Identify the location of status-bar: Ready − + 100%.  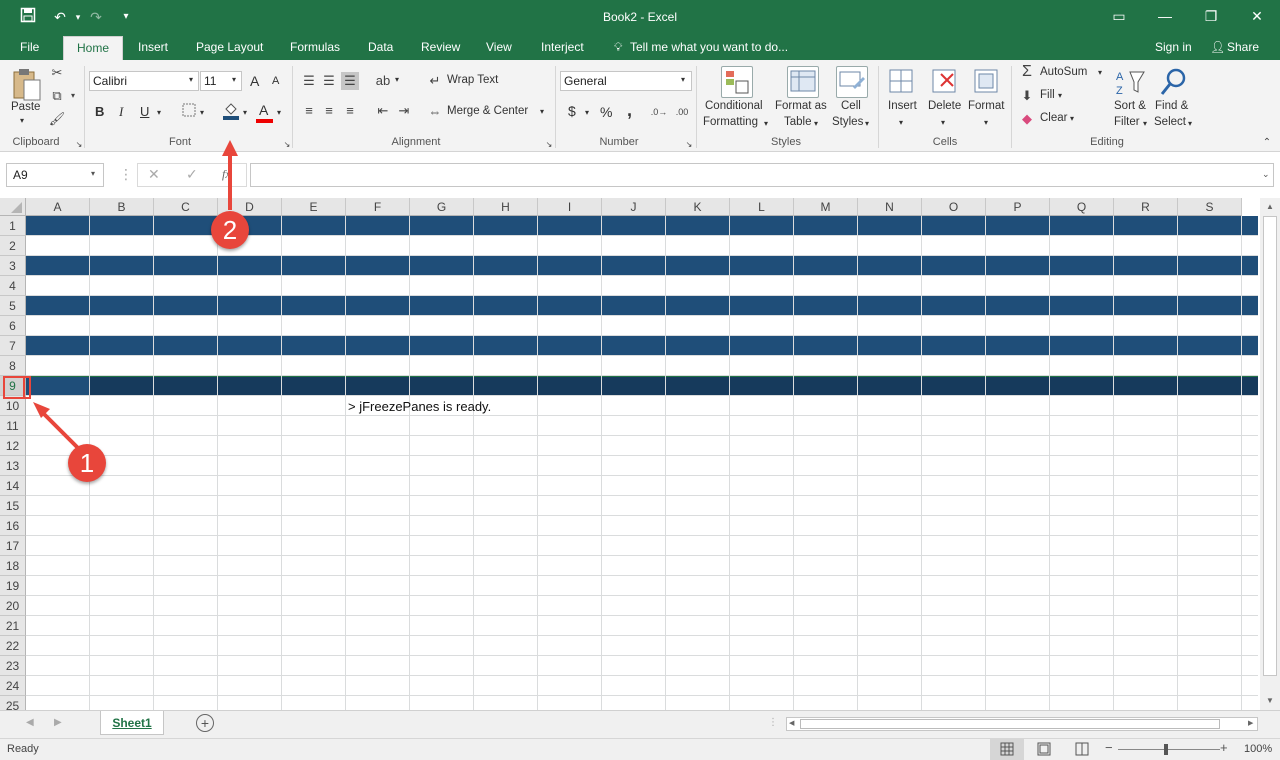
(640, 749).